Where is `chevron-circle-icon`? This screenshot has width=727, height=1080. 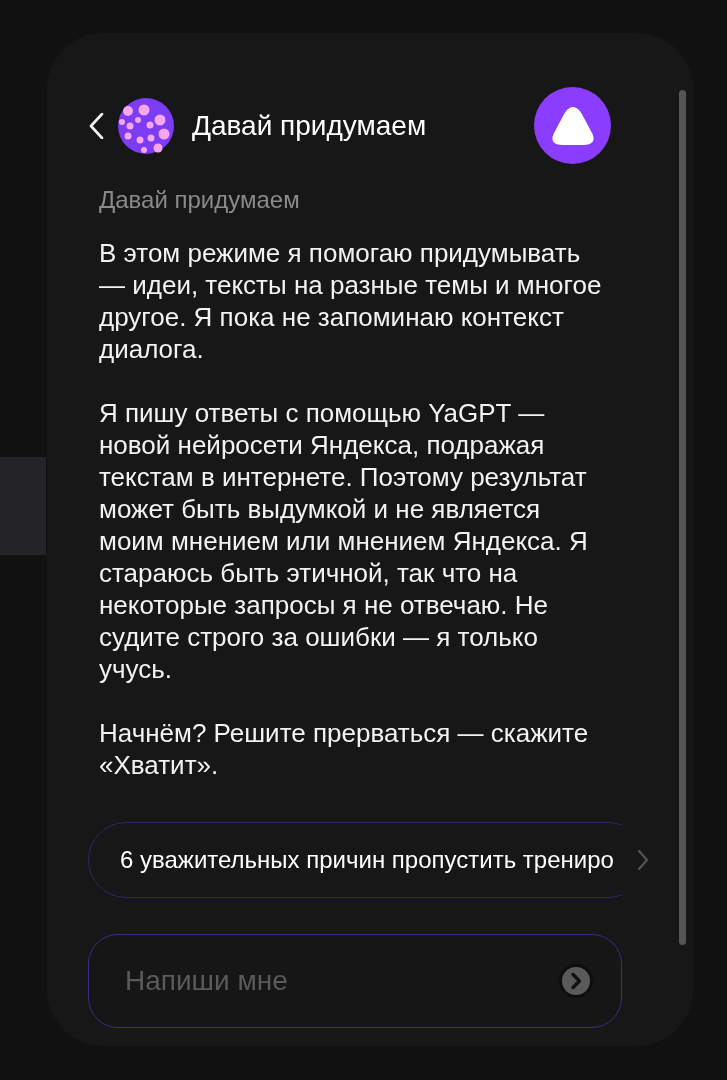 chevron-circle-icon is located at coordinates (576, 981).